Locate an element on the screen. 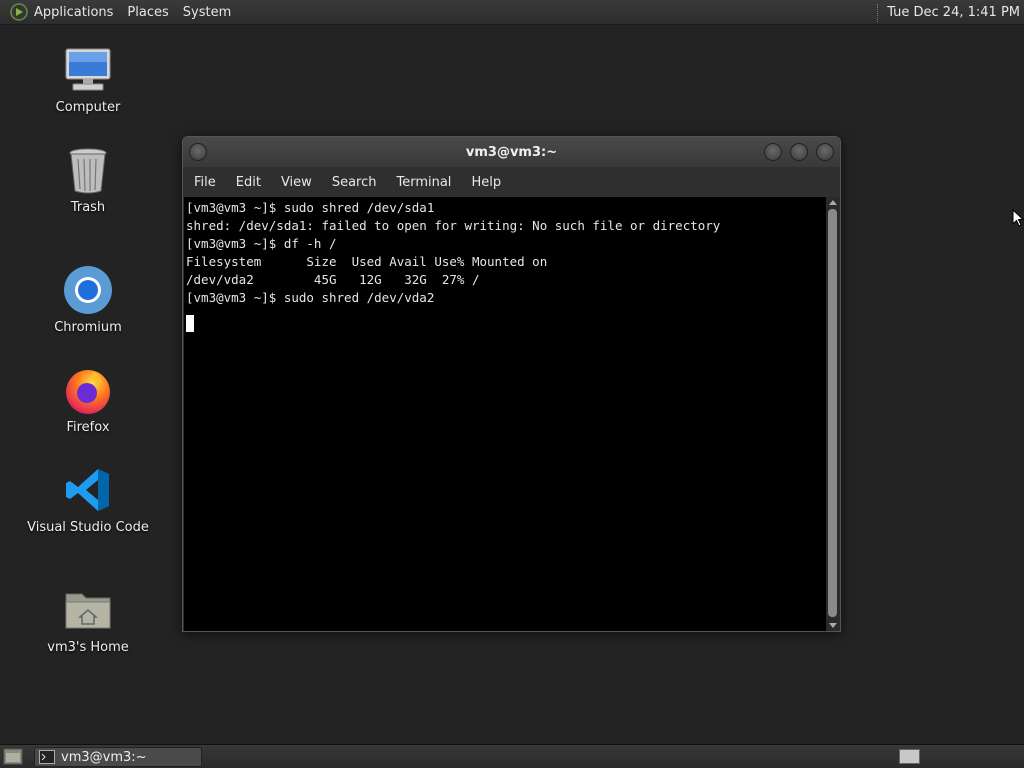 Image resolution: width=1024 pixels, height=768 pixels. menu-view: View is located at coordinates (296, 182).